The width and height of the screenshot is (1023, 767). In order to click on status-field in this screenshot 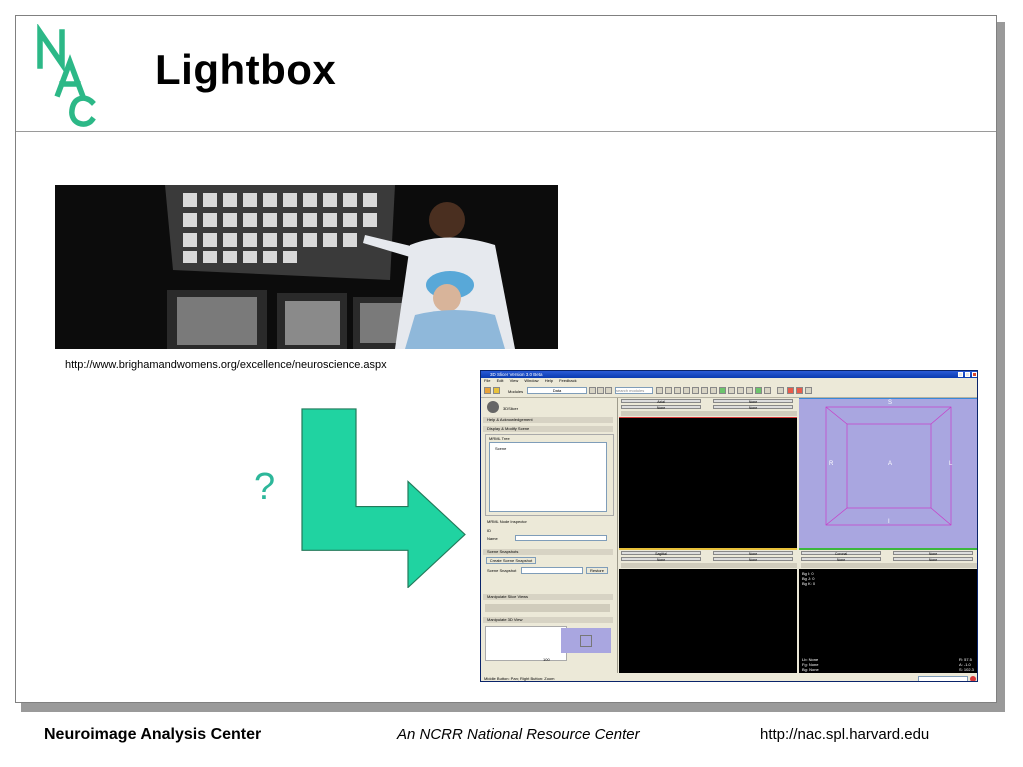, I will do `click(943, 678)`.